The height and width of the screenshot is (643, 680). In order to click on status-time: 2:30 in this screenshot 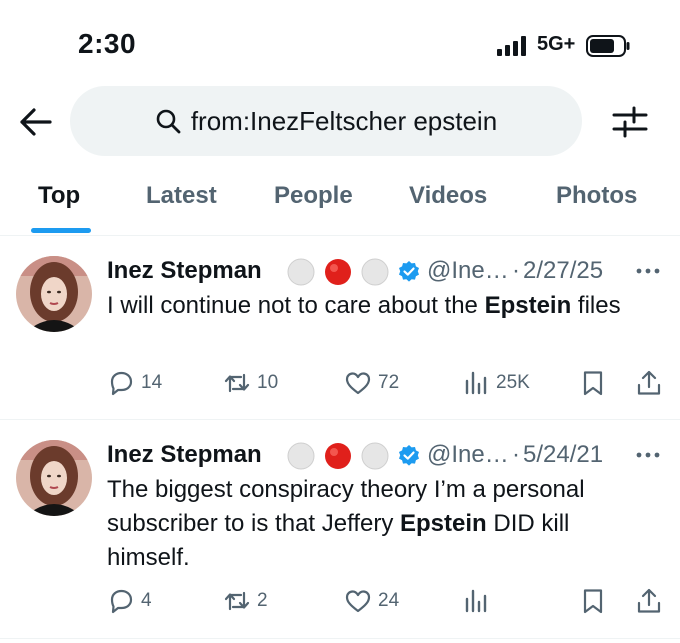, I will do `click(107, 43)`.